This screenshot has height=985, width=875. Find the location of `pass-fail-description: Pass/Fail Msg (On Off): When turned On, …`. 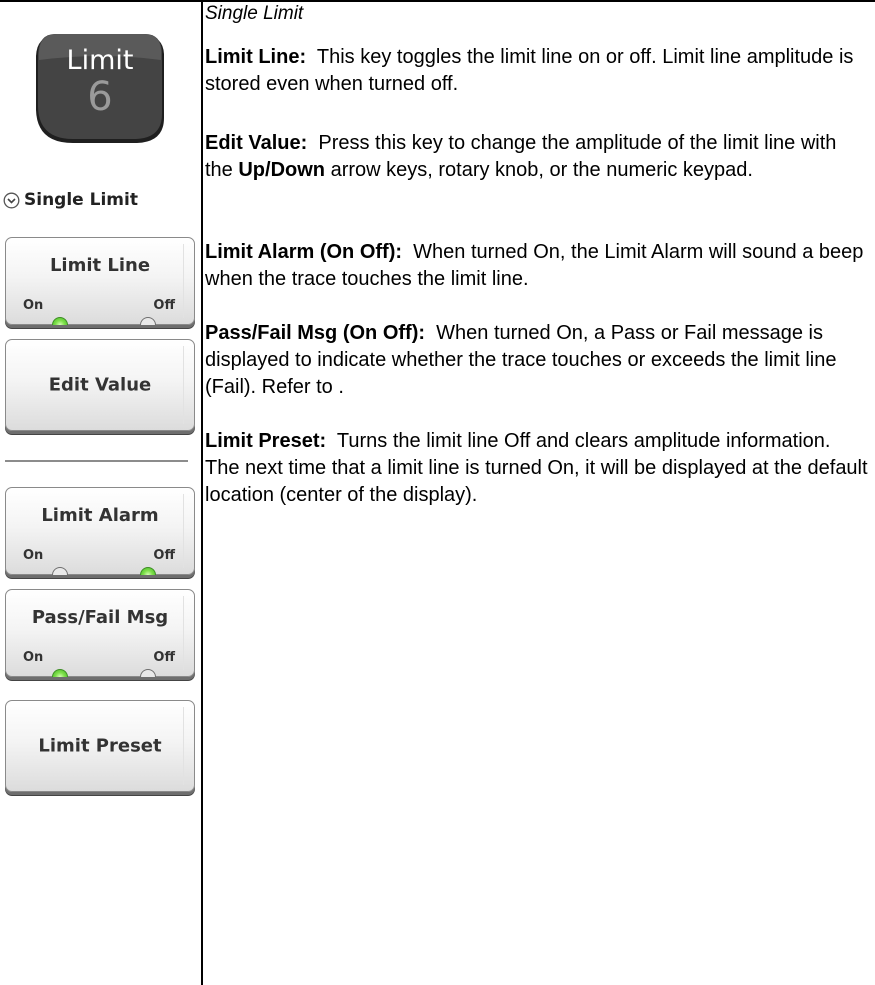

pass-fail-description: Pass/Fail Msg (On Off): When turned On, … is located at coordinates (536, 360).